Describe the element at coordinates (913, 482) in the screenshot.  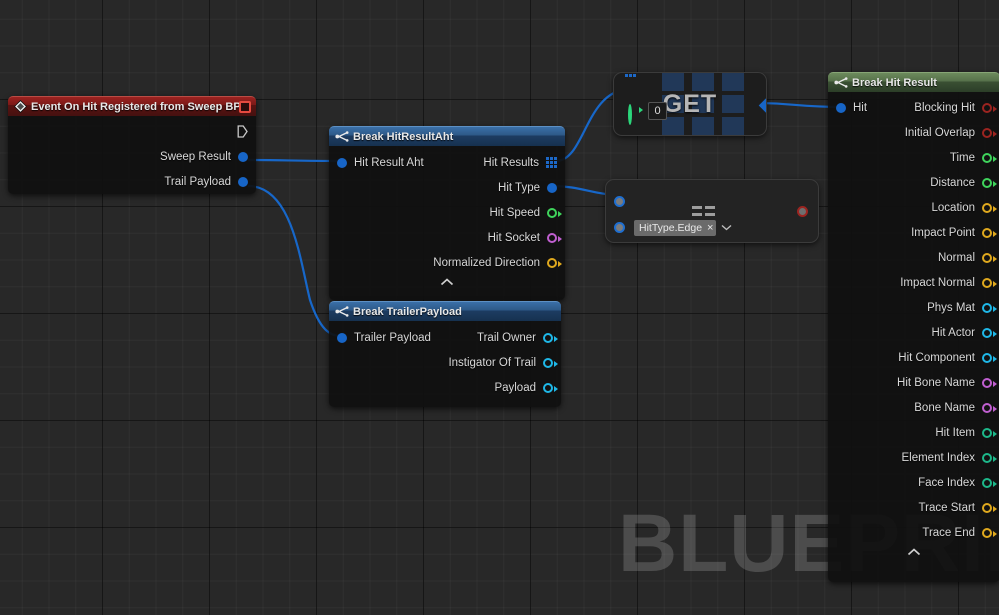
I see `break-hit-result-output-face-index: Face Index` at that location.